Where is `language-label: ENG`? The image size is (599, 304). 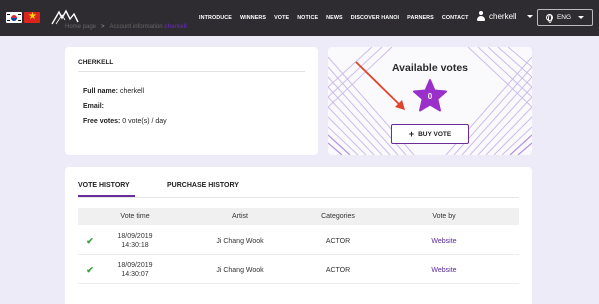
language-label: ENG is located at coordinates (564, 17).